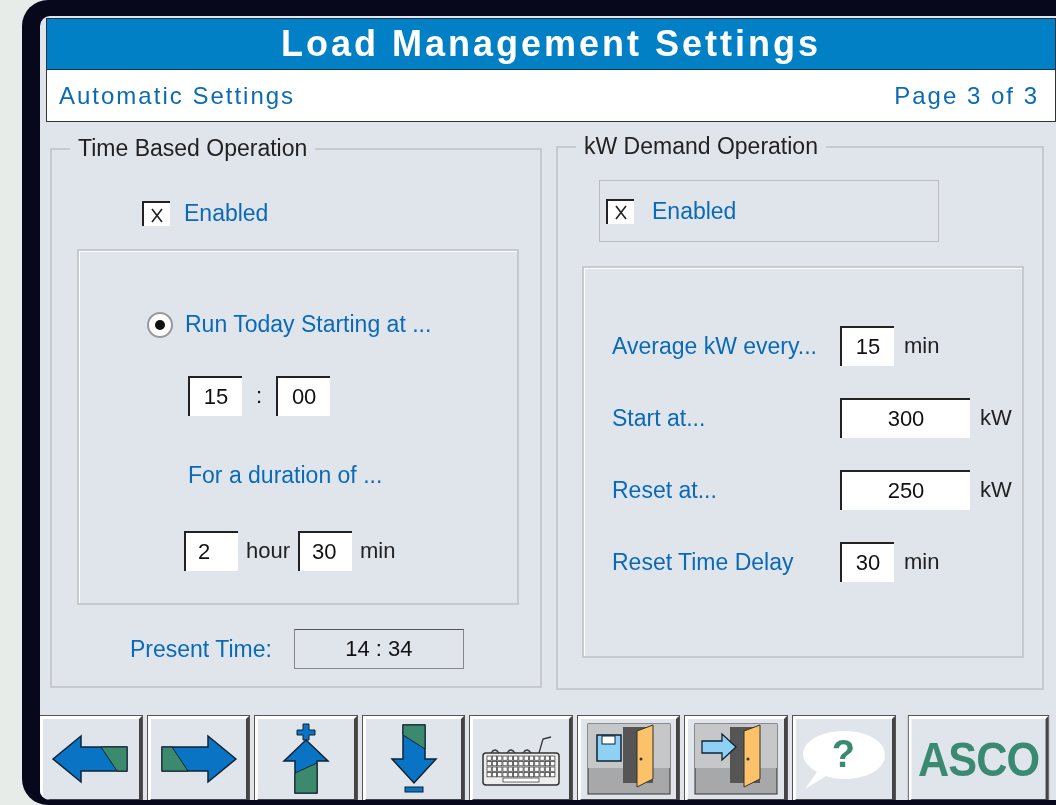  I want to click on exit-button, so click(736, 758).